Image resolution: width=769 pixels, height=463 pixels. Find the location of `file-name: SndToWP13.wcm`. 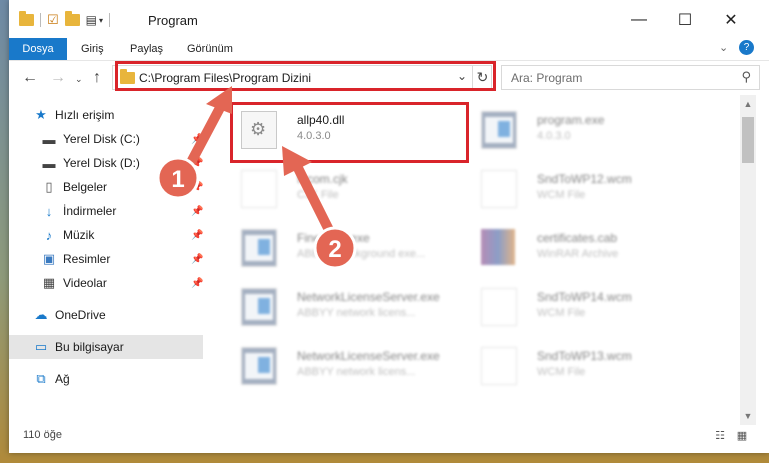

file-name: SndToWP13.wcm is located at coordinates (584, 356).